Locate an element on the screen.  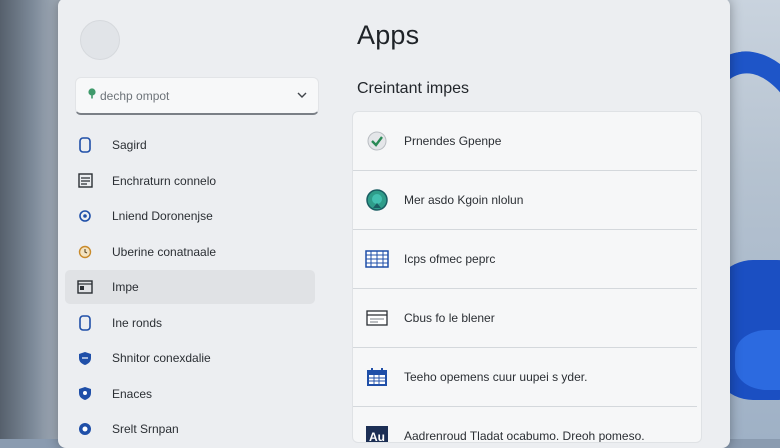
desktop-background-right is located at coordinates (752, 219).